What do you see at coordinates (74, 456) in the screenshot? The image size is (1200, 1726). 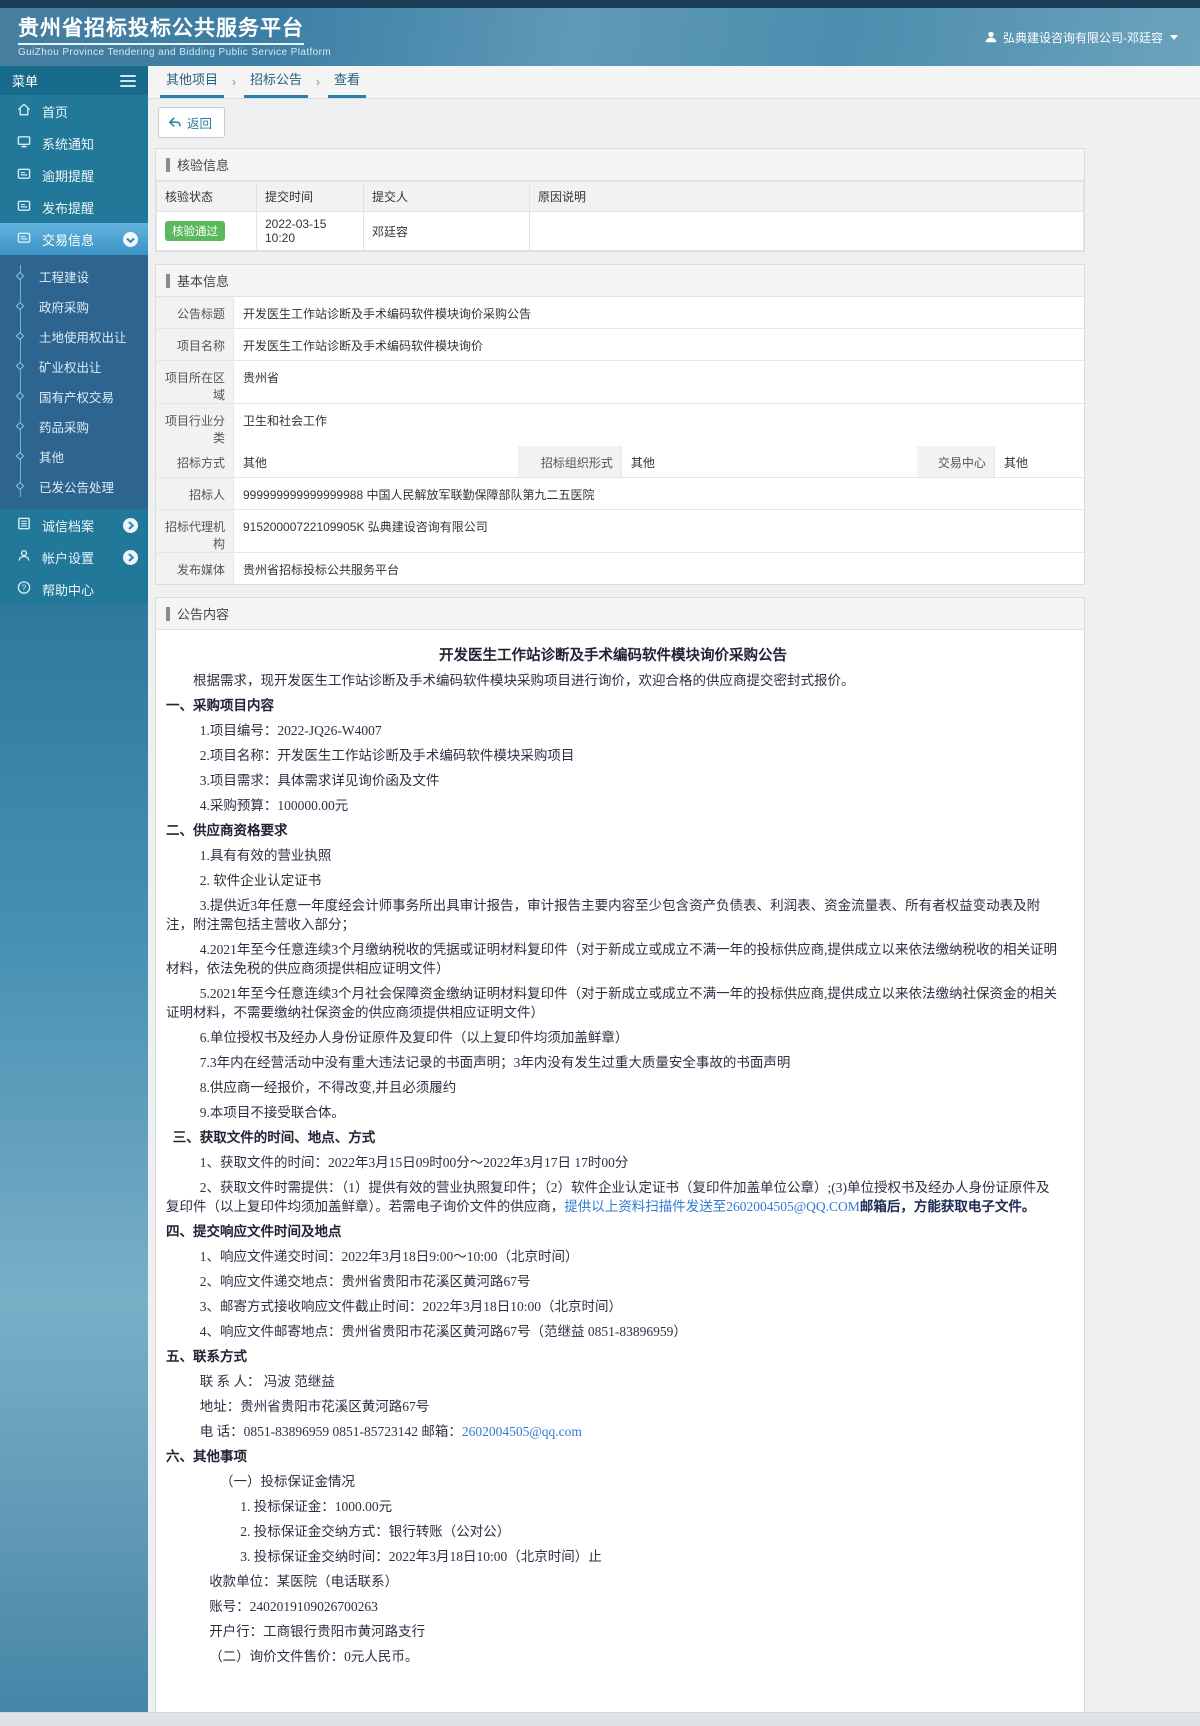 I see `submenu-item-其他: 其他` at bounding box center [74, 456].